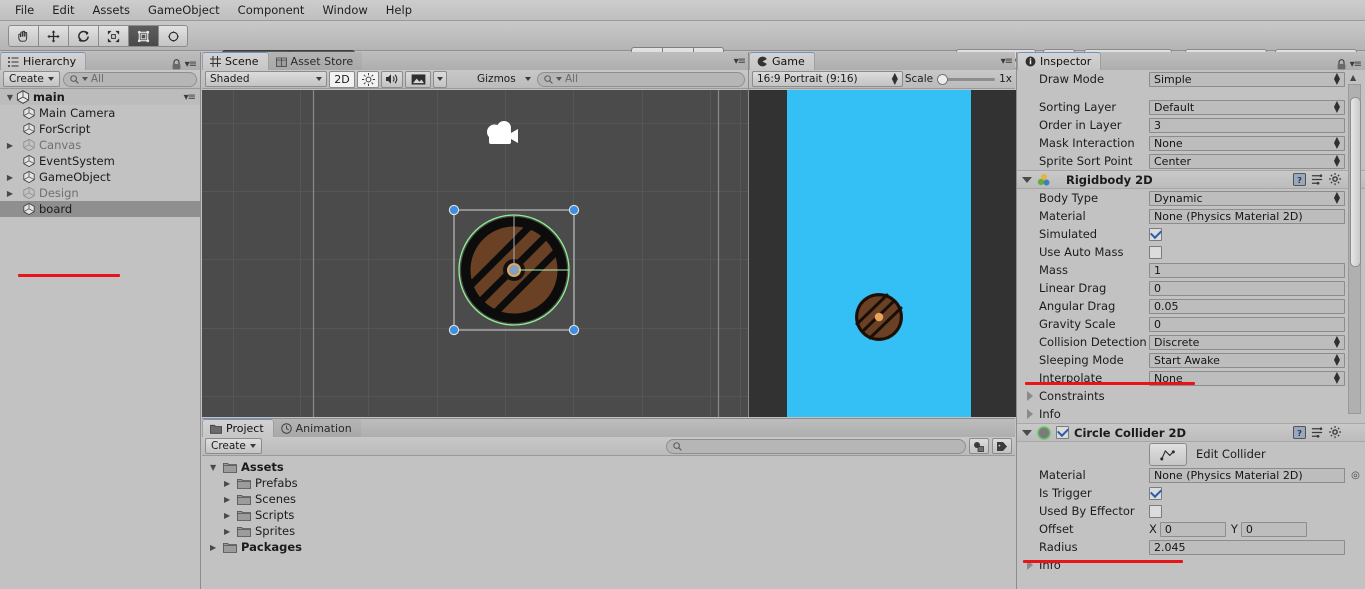  What do you see at coordinates (979, 446) in the screenshot?
I see `project-filter-type-button` at bounding box center [979, 446].